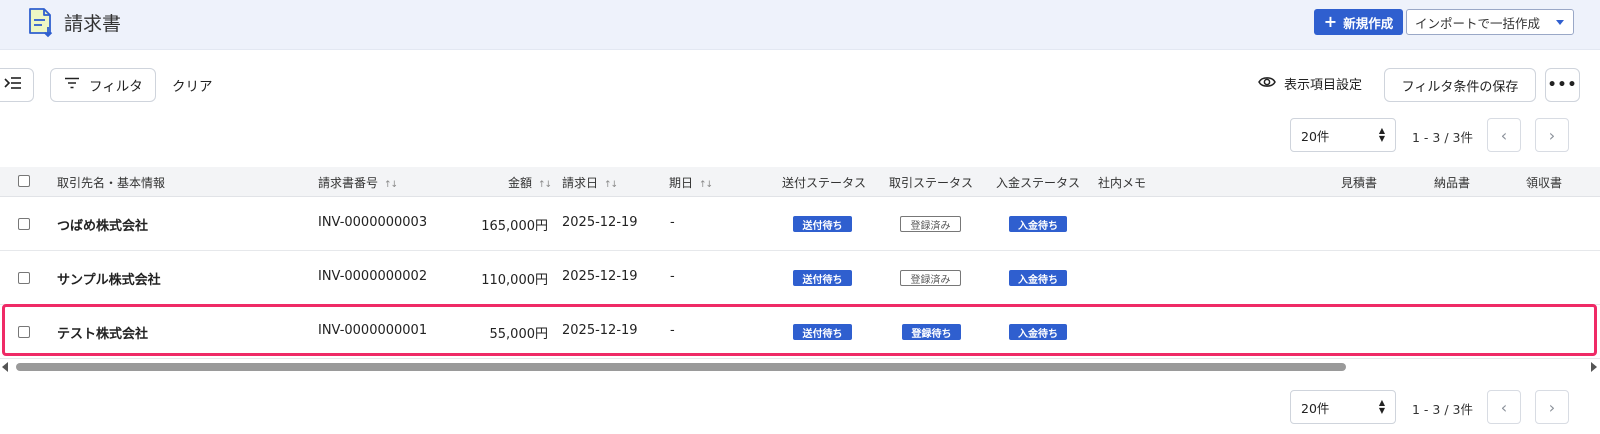 The width and height of the screenshot is (1600, 434). What do you see at coordinates (1452, 183) in the screenshot?
I see `column-header-delivery: 納品書` at bounding box center [1452, 183].